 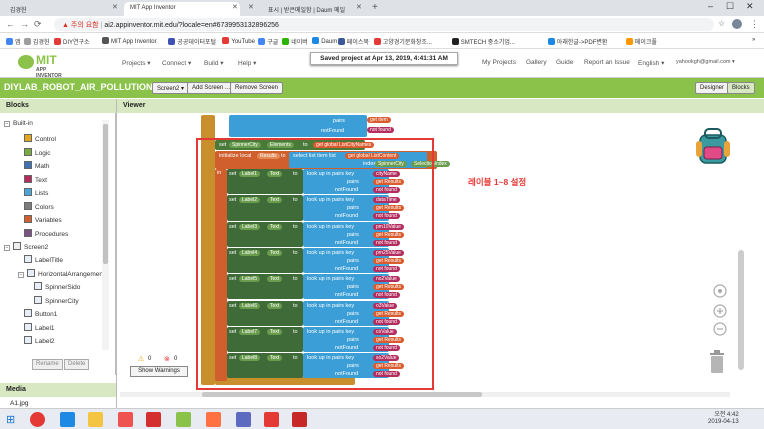 I want to click on workspace-vscroll, so click(x=741, y=310).